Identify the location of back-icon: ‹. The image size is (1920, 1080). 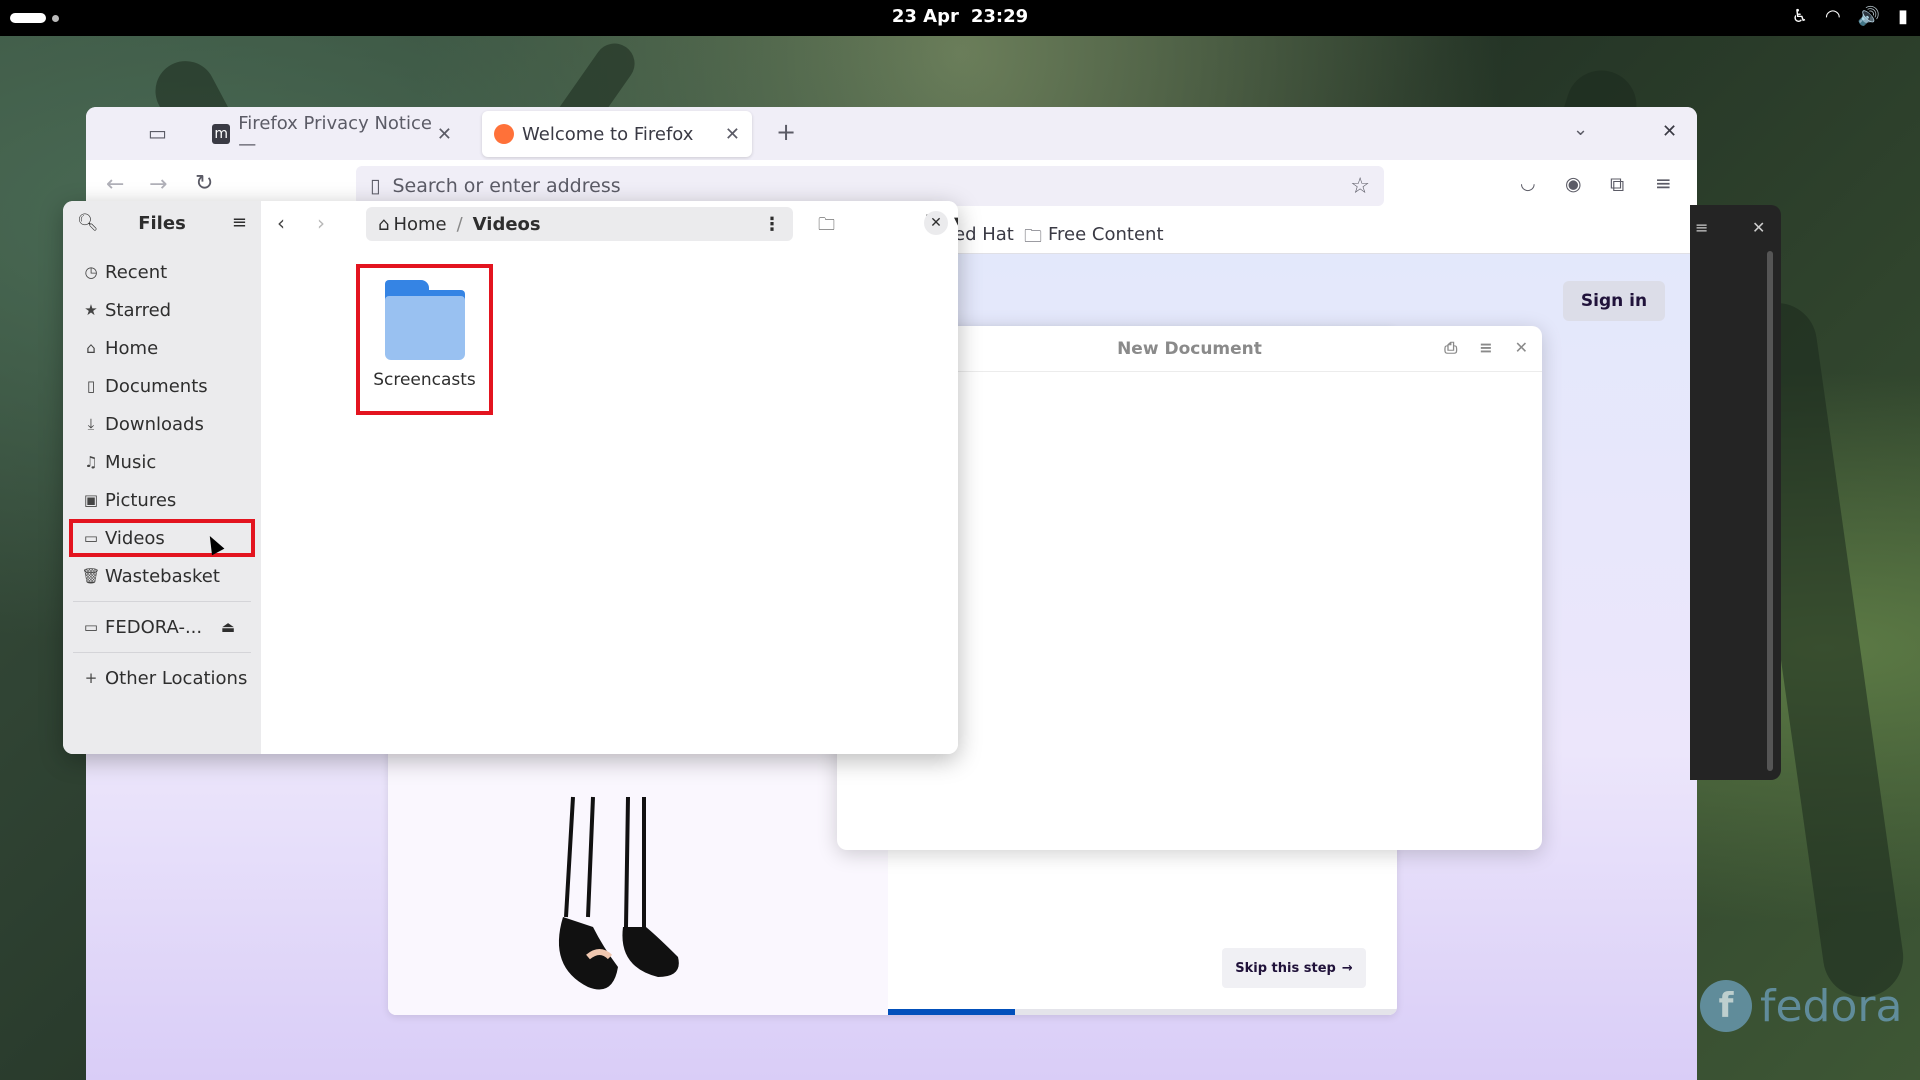
(281, 223).